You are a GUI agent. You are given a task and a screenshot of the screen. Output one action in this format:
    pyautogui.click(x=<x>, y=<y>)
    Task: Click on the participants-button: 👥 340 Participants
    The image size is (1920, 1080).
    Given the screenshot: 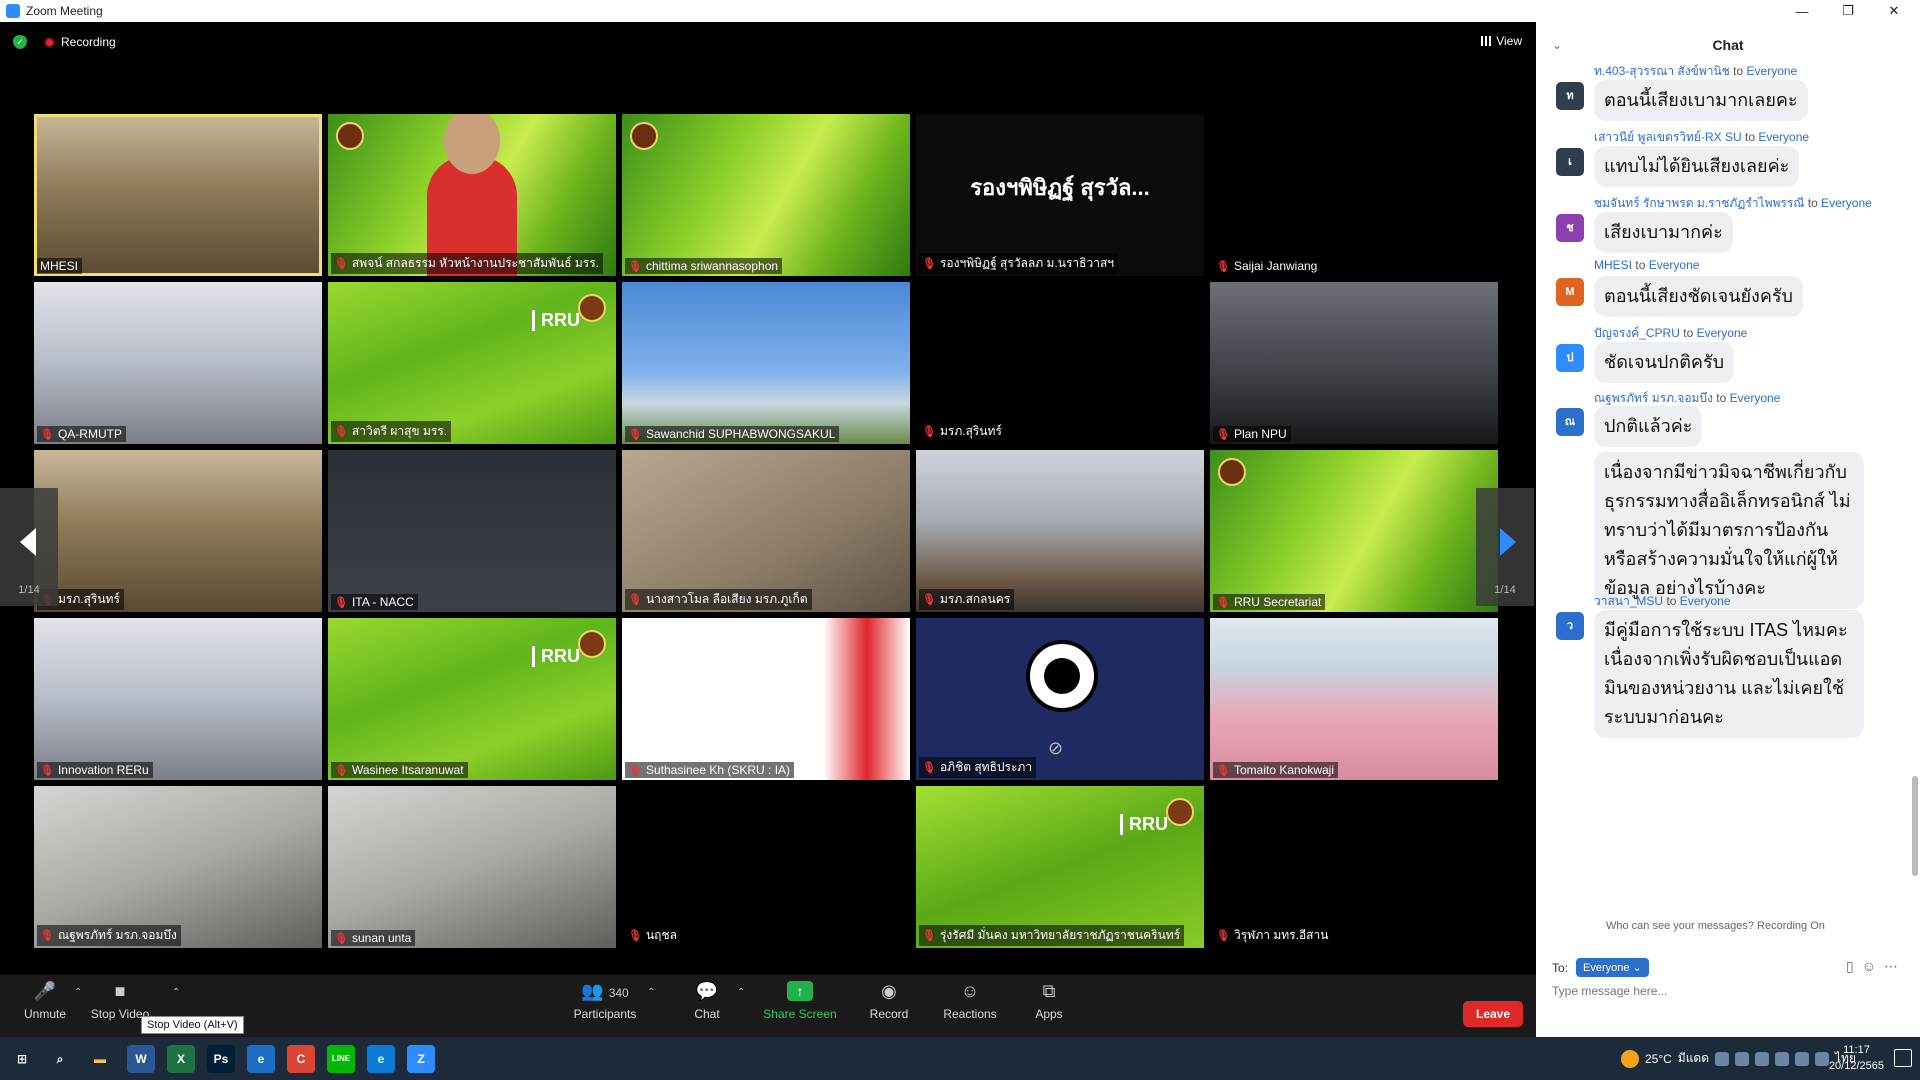 What is the action you would take?
    pyautogui.click(x=605, y=1001)
    